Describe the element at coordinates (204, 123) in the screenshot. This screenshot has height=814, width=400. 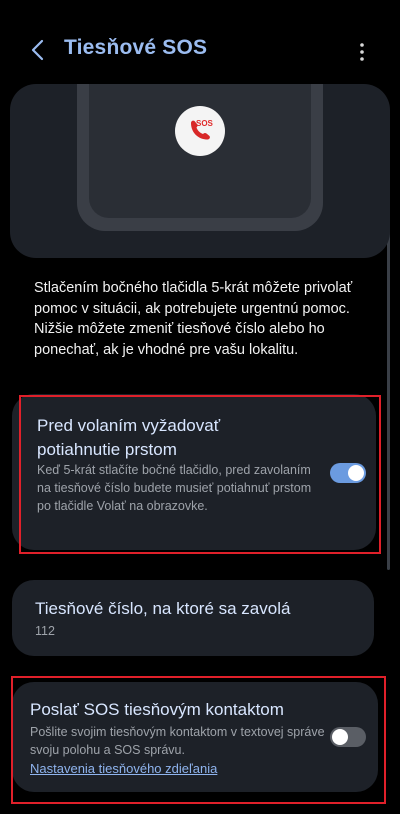
I see `sos-badge-text: SOS` at that location.